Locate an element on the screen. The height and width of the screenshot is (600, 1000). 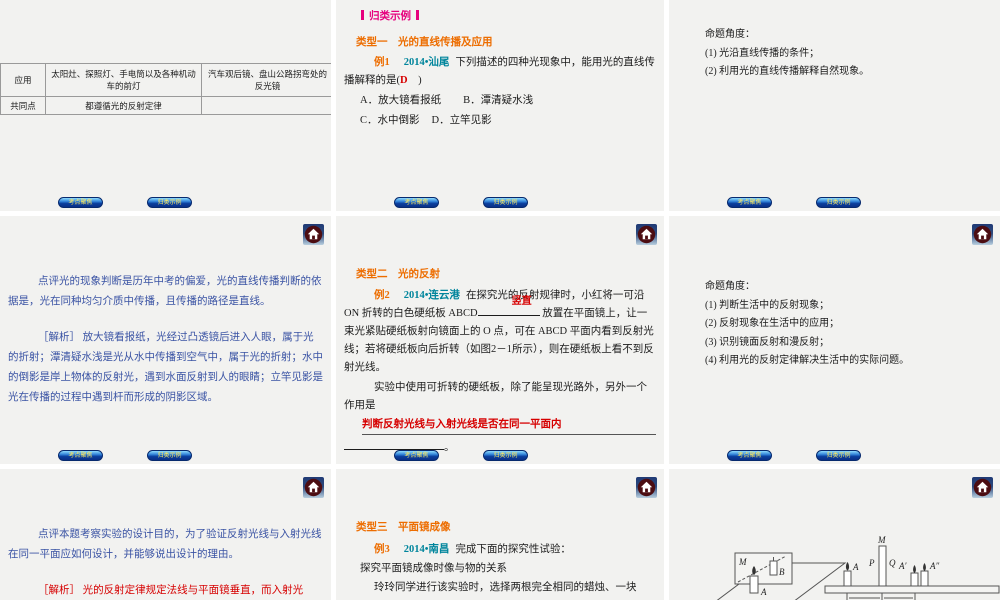
label-face-p: P is located at coordinates (871, 563).